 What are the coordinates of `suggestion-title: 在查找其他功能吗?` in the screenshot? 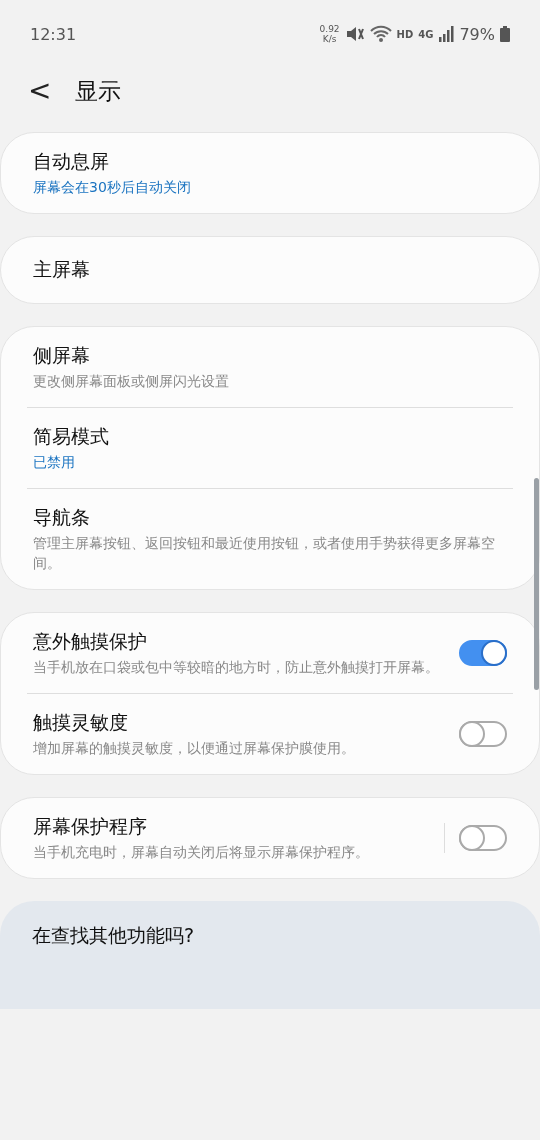 It's located at (113, 935).